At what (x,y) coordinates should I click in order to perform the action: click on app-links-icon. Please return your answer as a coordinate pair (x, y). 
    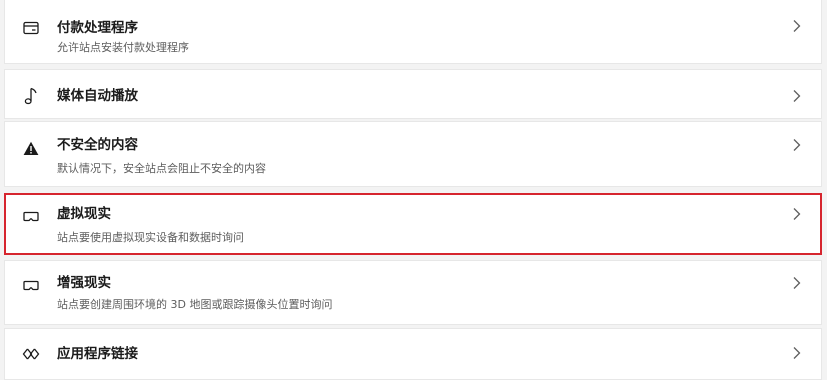
    Looking at the image, I should click on (31, 354).